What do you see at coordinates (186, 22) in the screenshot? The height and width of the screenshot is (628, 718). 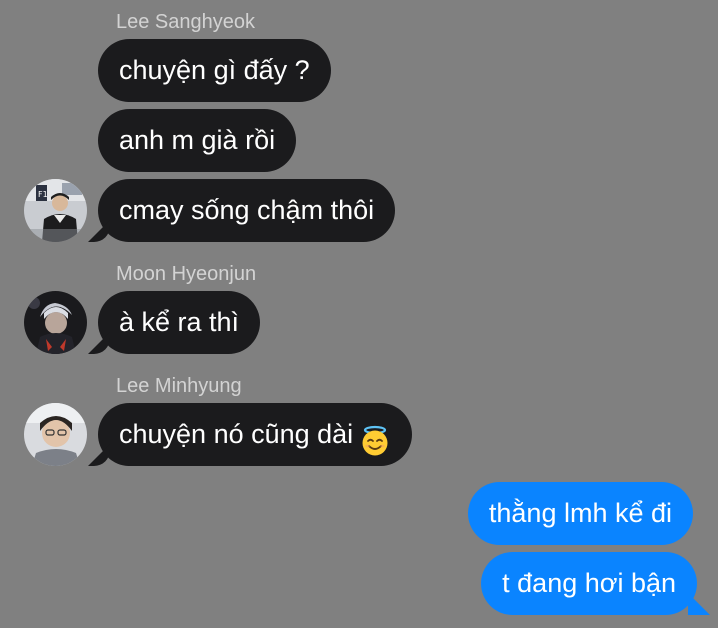 I see `sender-name: Lee Sanghyeok` at bounding box center [186, 22].